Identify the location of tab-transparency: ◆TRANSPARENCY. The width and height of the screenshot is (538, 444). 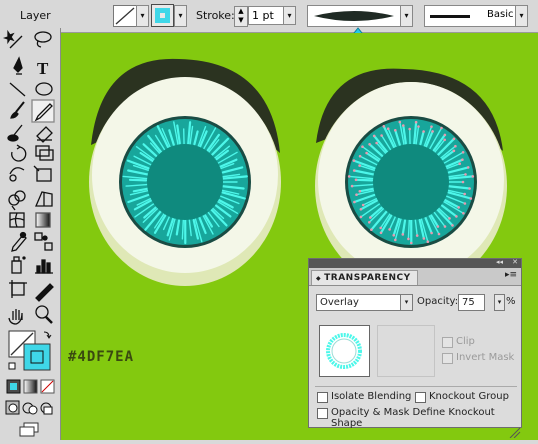
(364, 277).